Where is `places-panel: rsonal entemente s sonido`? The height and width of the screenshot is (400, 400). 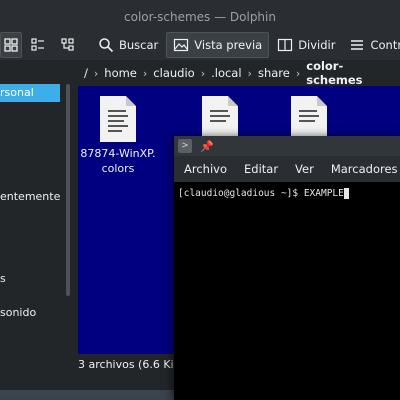 places-panel: rsonal entemente s sonido is located at coordinates (33, 224).